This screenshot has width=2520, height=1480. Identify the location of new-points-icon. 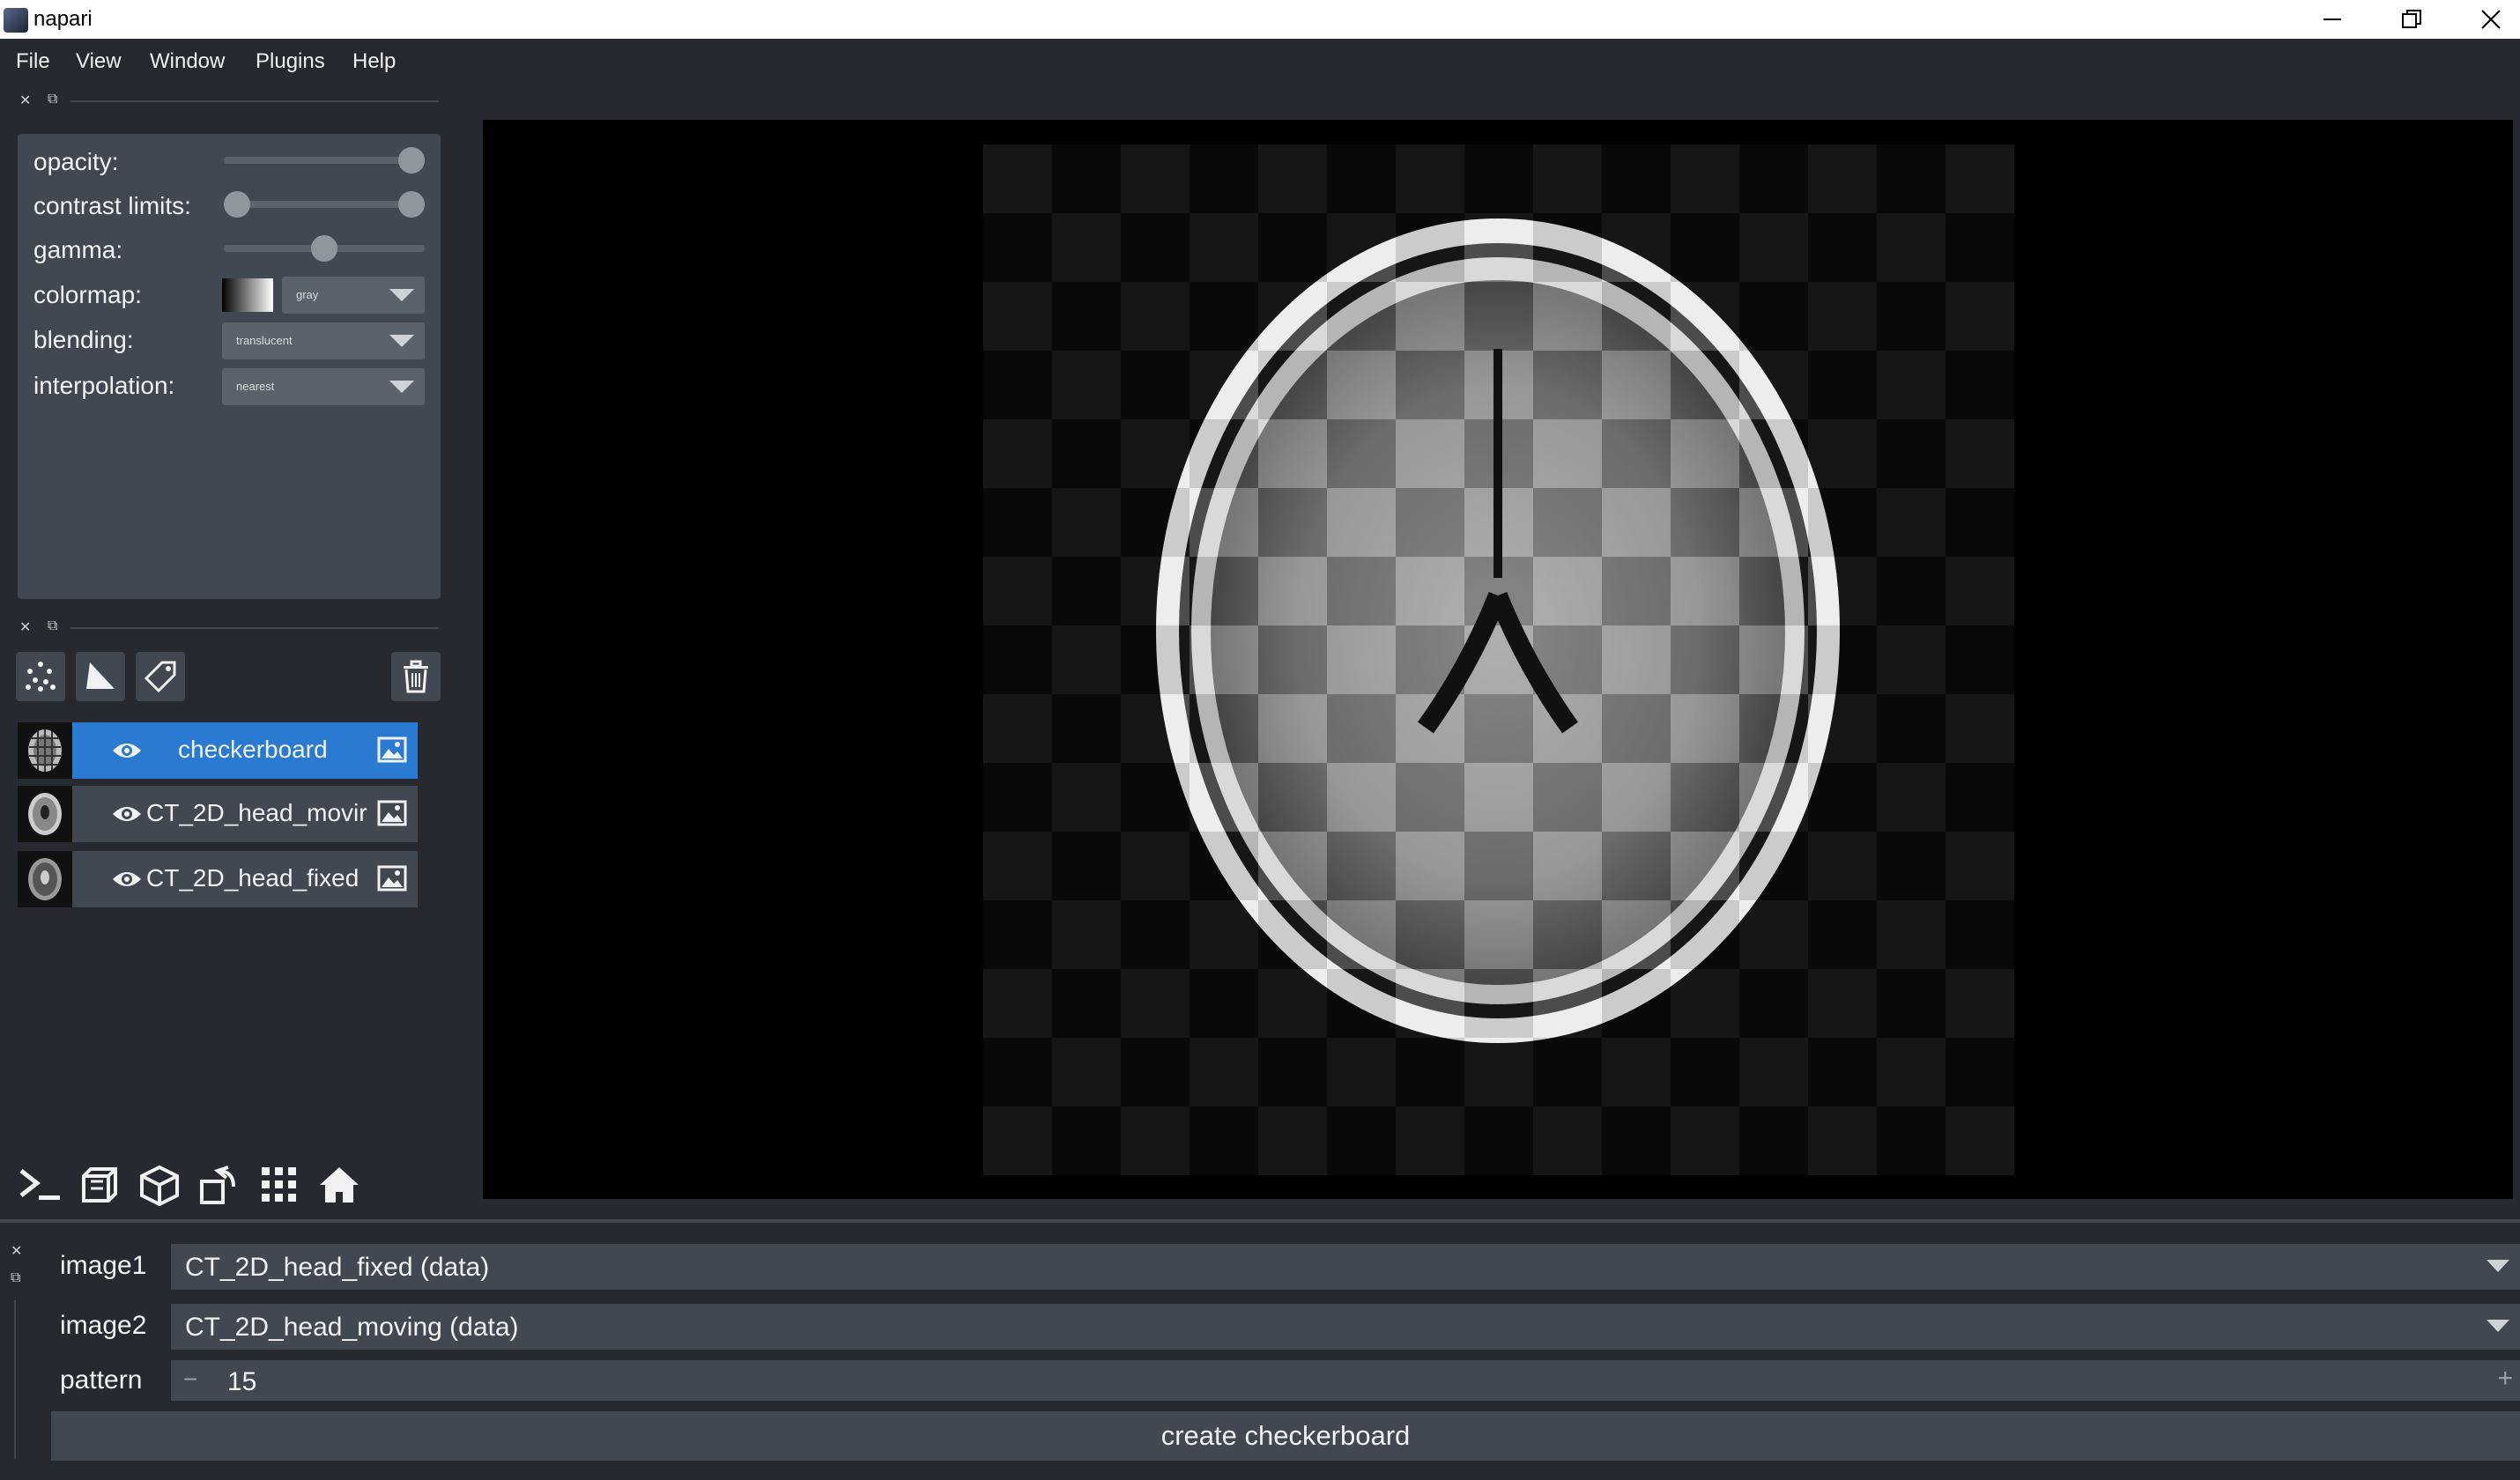
(40, 676).